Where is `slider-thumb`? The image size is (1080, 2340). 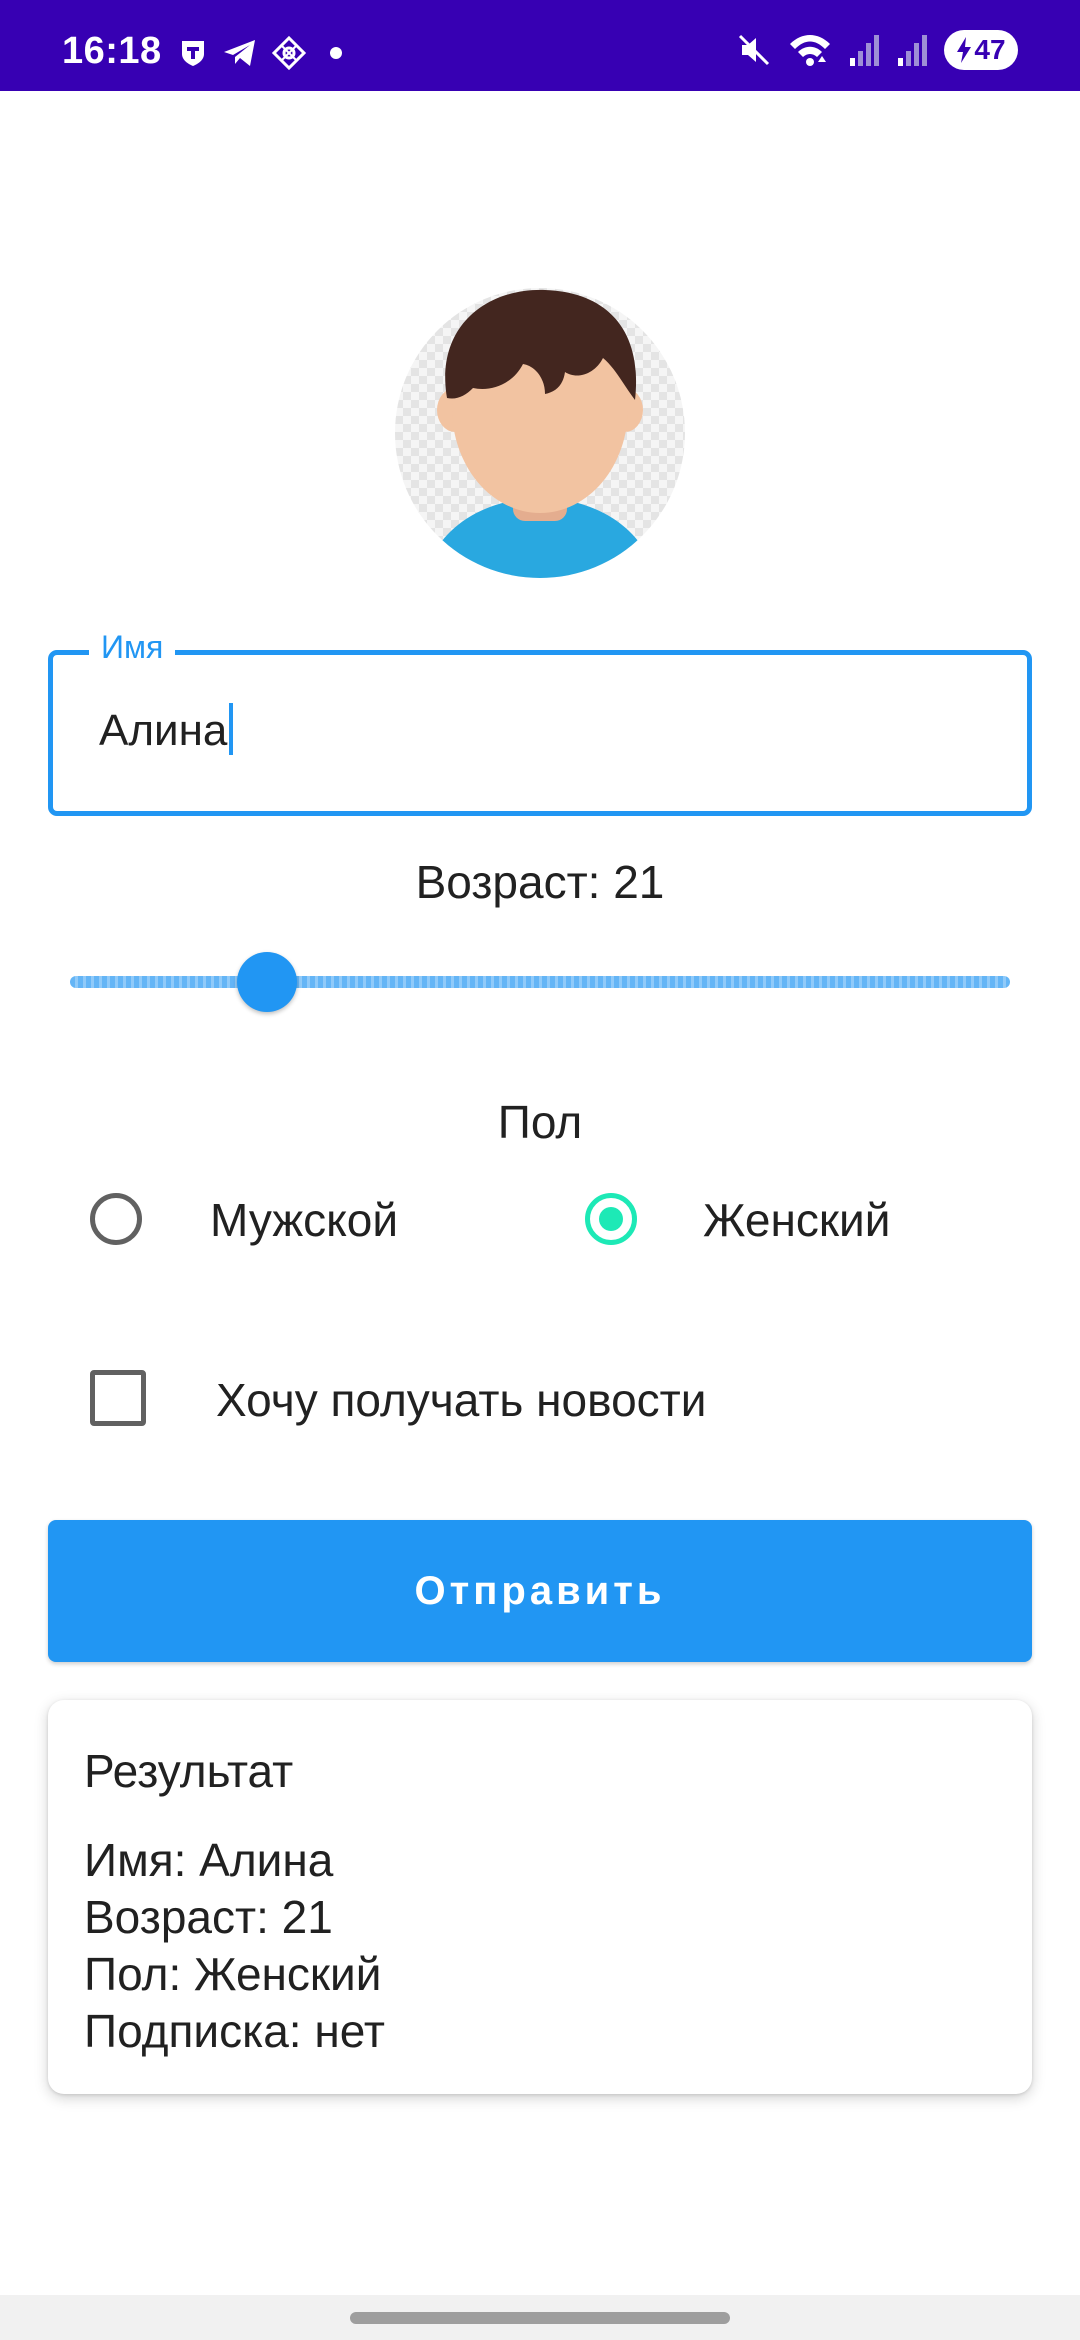
slider-thumb is located at coordinates (267, 982).